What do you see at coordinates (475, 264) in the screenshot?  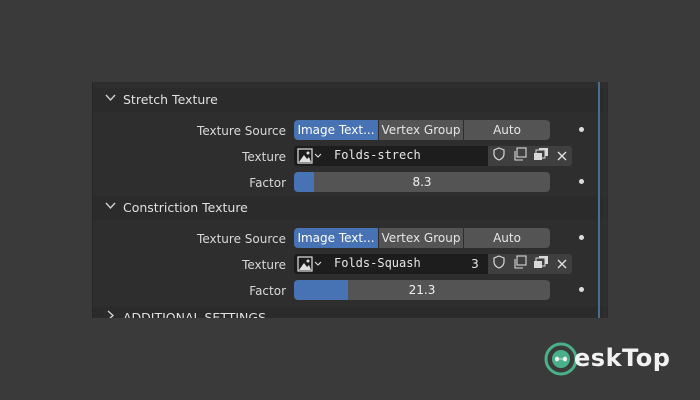 I see `texture-users-count: 3` at bounding box center [475, 264].